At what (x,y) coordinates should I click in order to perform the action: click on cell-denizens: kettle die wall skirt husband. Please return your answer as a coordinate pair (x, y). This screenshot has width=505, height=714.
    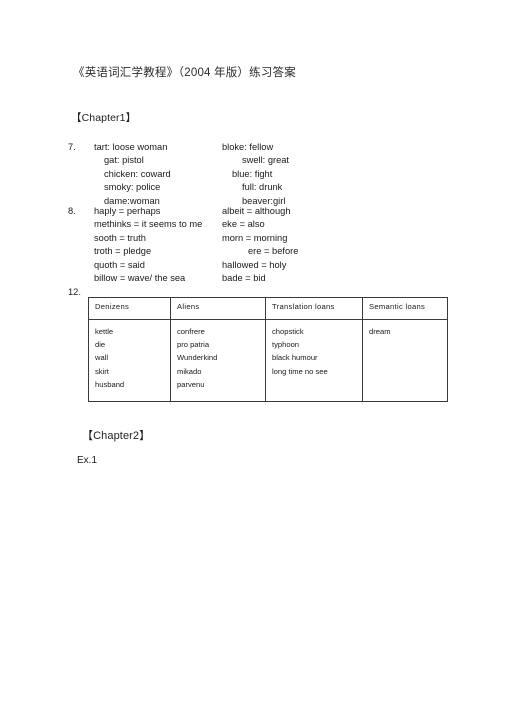
    Looking at the image, I should click on (129, 360).